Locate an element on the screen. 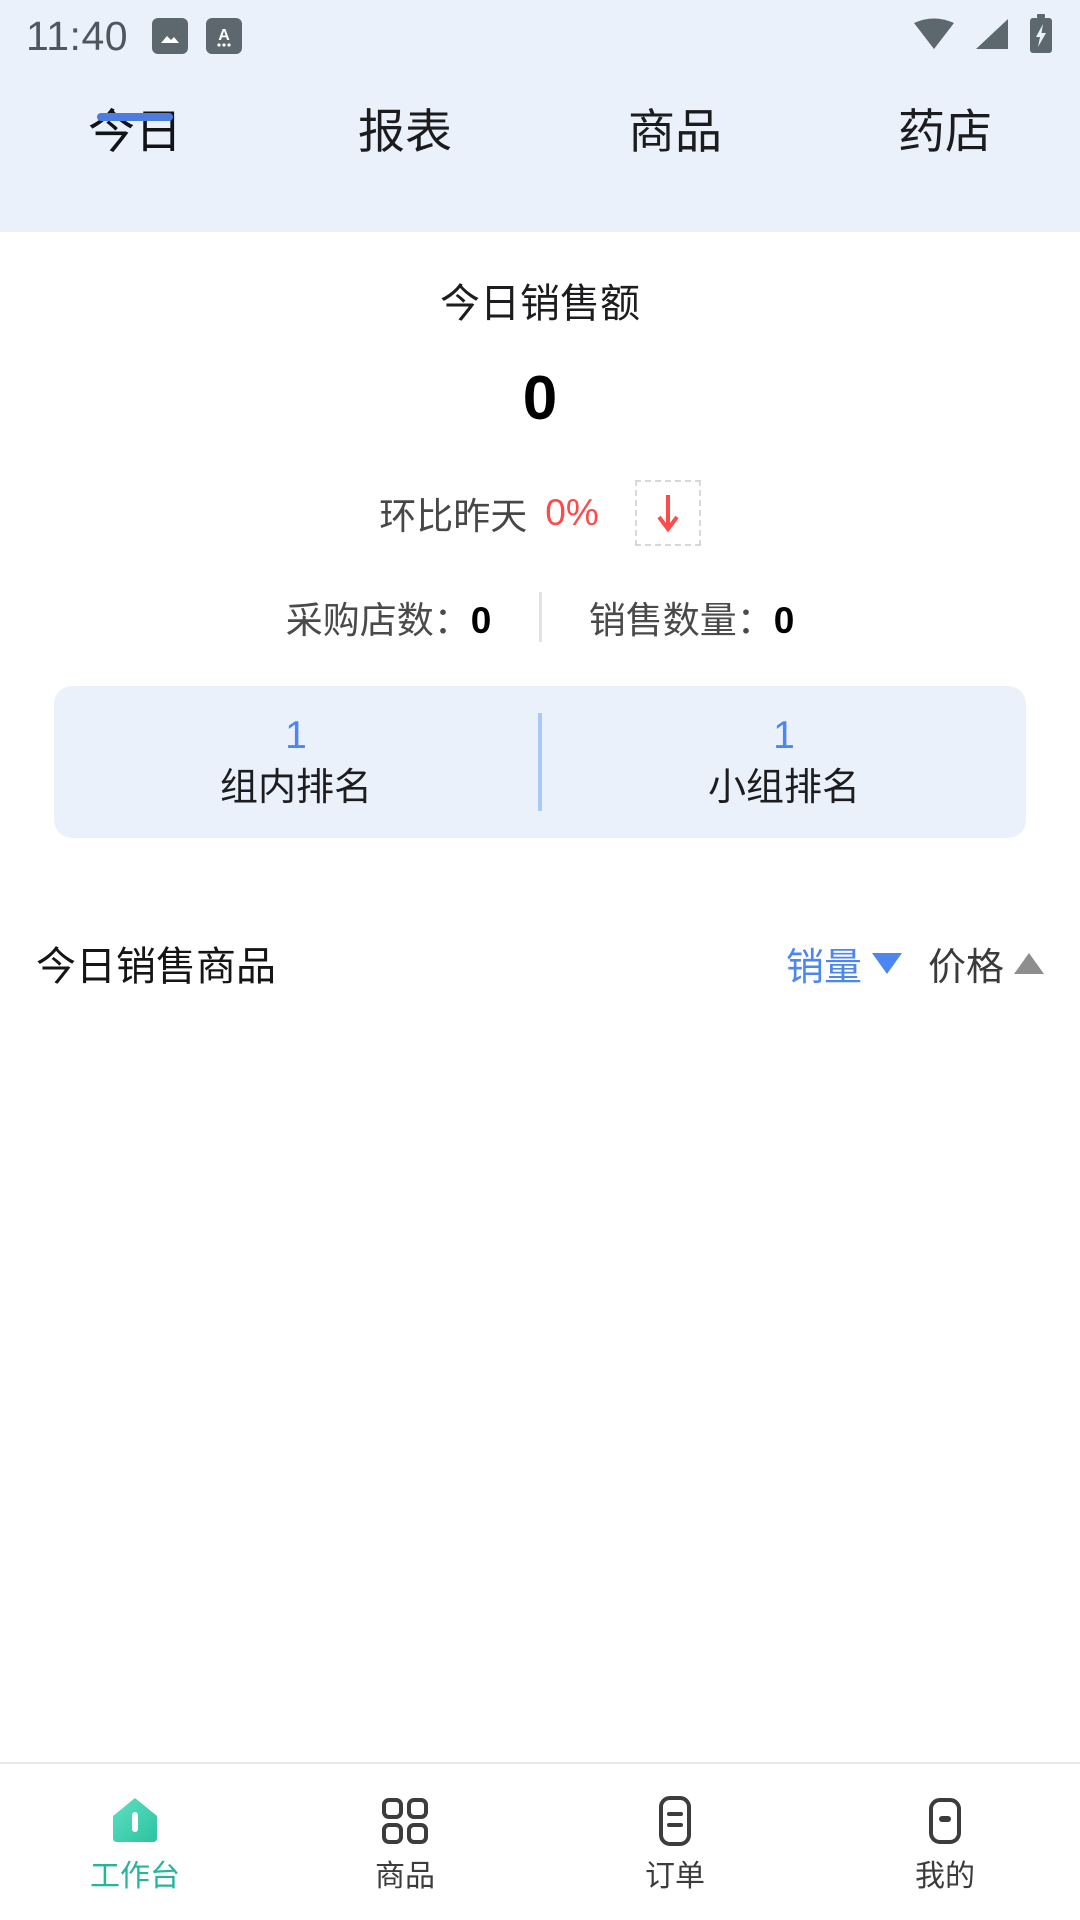  chevron-down-icon is located at coordinates (886, 963).